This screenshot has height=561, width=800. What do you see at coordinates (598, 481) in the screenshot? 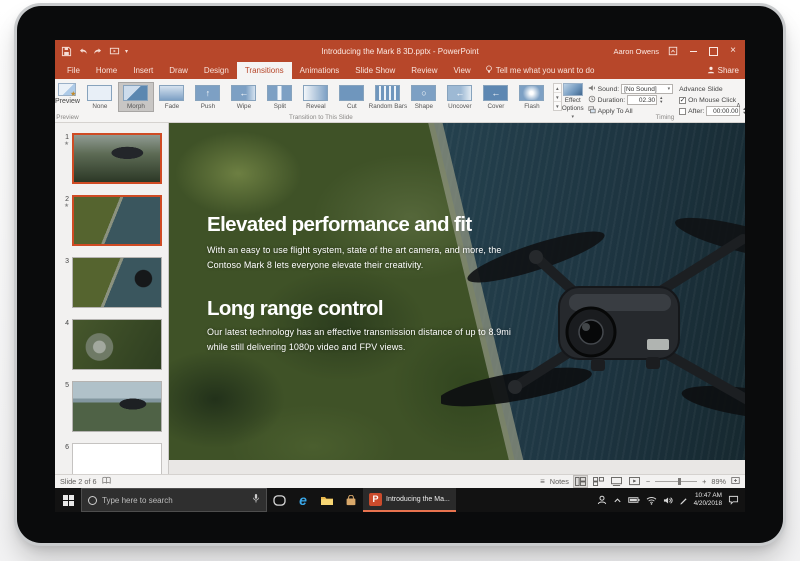
I see `slide-sorter-view-button` at bounding box center [598, 481].